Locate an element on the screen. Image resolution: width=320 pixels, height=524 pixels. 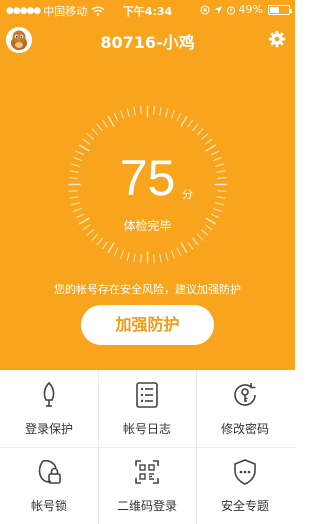
status-bar: ●●●●● 中国移动 下午4:34 49% is located at coordinates (147, 10).